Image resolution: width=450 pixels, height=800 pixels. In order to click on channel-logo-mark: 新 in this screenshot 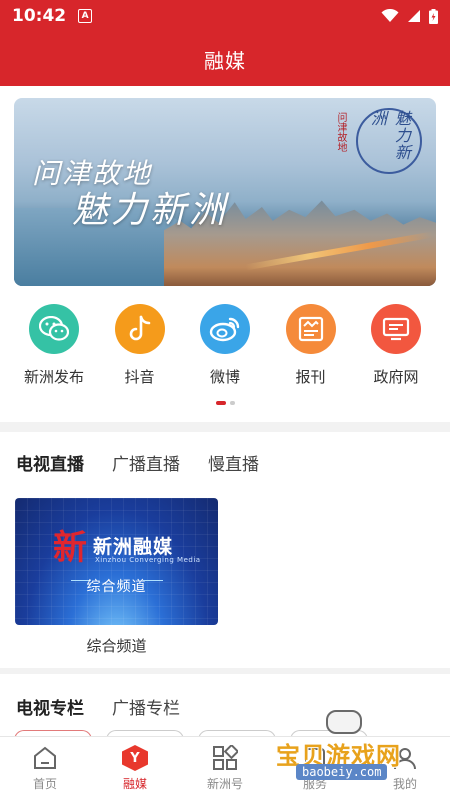, I will do `click(70, 548)`.